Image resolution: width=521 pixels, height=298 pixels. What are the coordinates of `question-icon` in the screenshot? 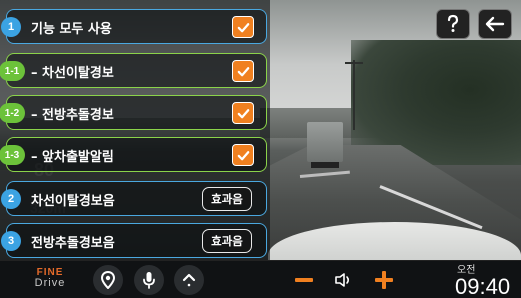 It's located at (453, 23).